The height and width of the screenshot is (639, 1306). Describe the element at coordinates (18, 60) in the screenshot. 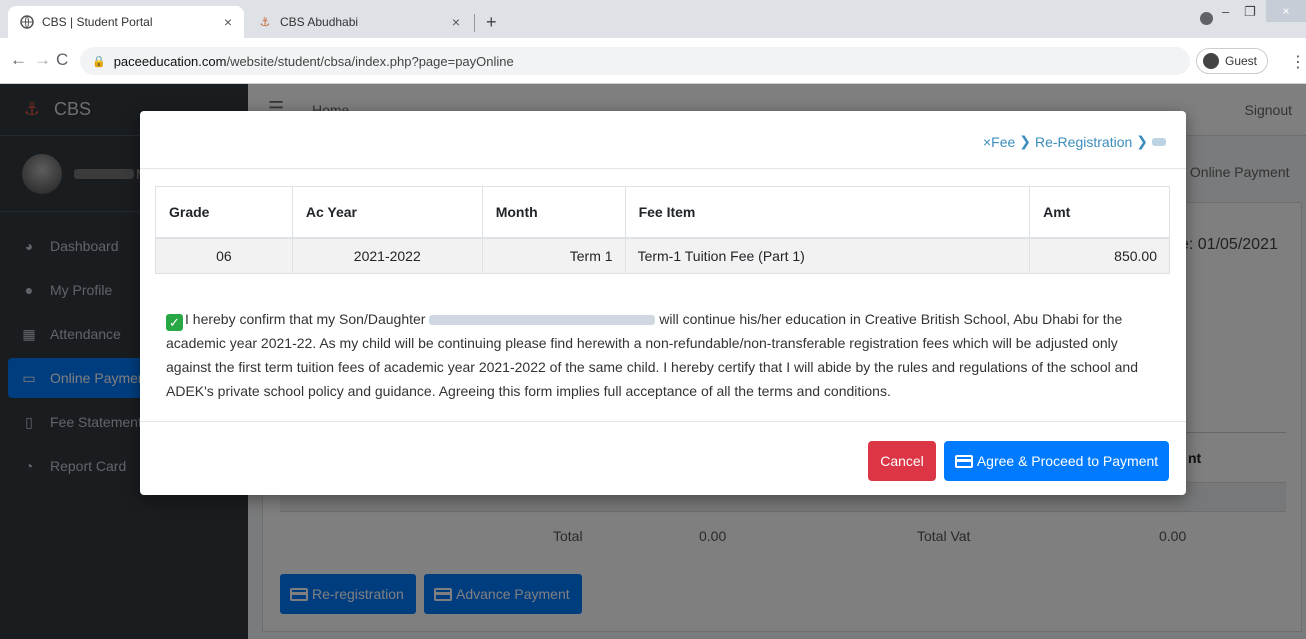

I see `back-icon: ←` at that location.